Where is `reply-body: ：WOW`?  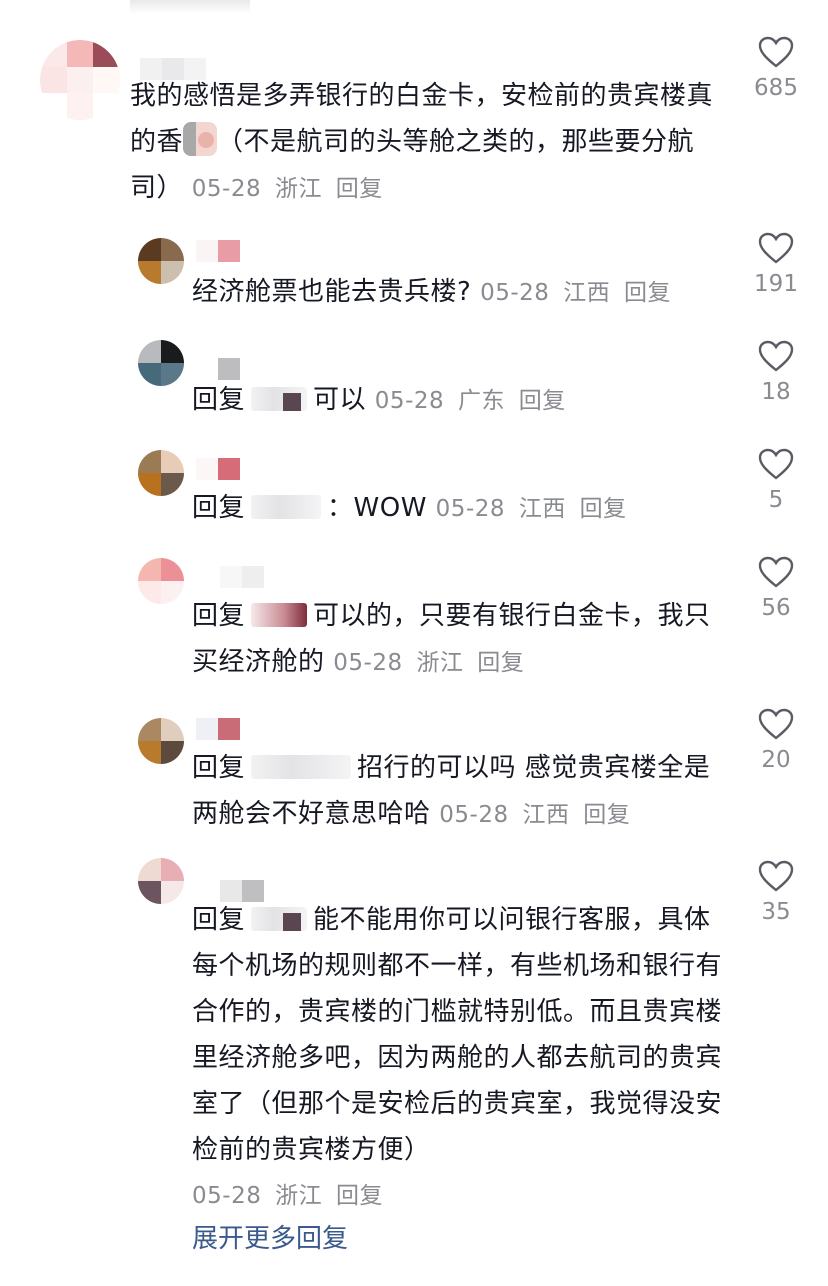 reply-body: ：WOW is located at coordinates (377, 508).